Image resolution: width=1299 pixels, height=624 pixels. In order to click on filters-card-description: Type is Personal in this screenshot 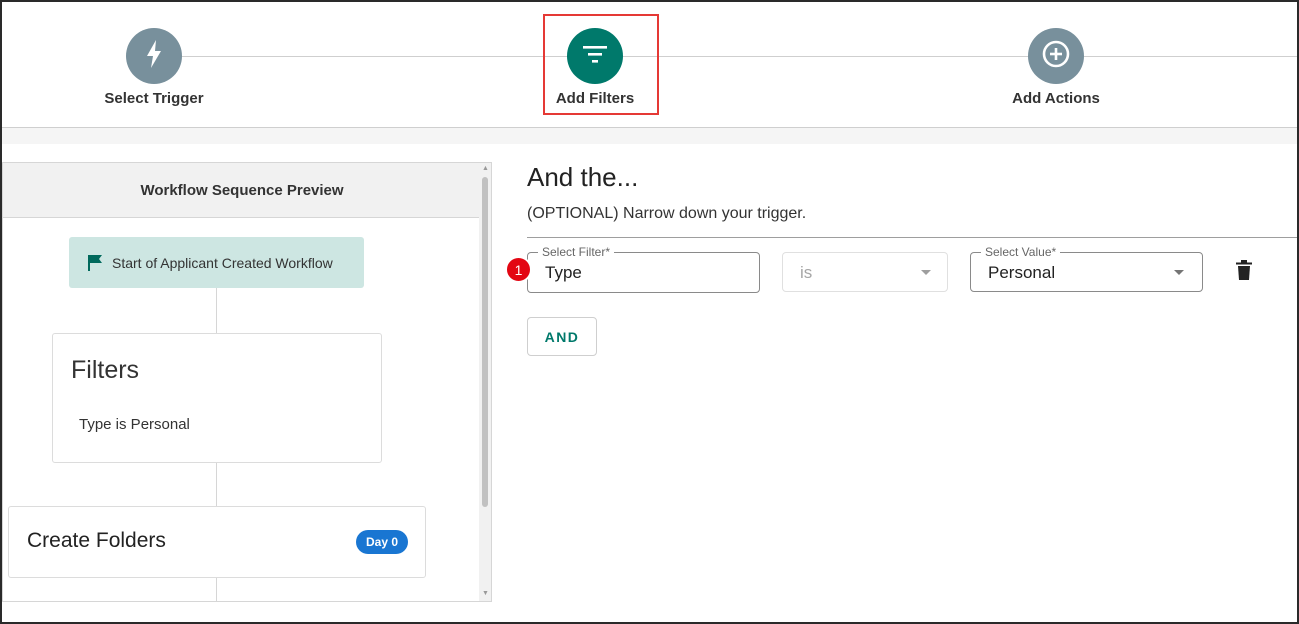, I will do `click(134, 424)`.